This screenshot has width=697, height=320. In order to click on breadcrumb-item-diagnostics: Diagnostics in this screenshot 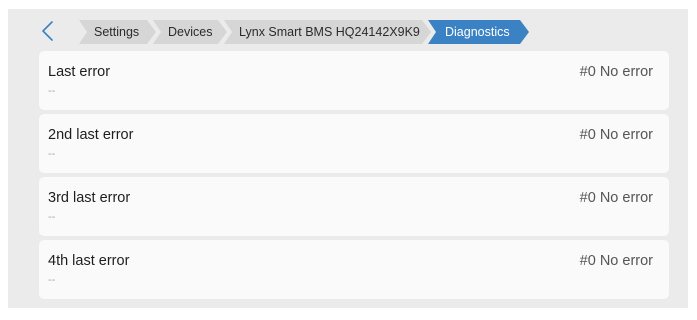, I will do `click(479, 32)`.